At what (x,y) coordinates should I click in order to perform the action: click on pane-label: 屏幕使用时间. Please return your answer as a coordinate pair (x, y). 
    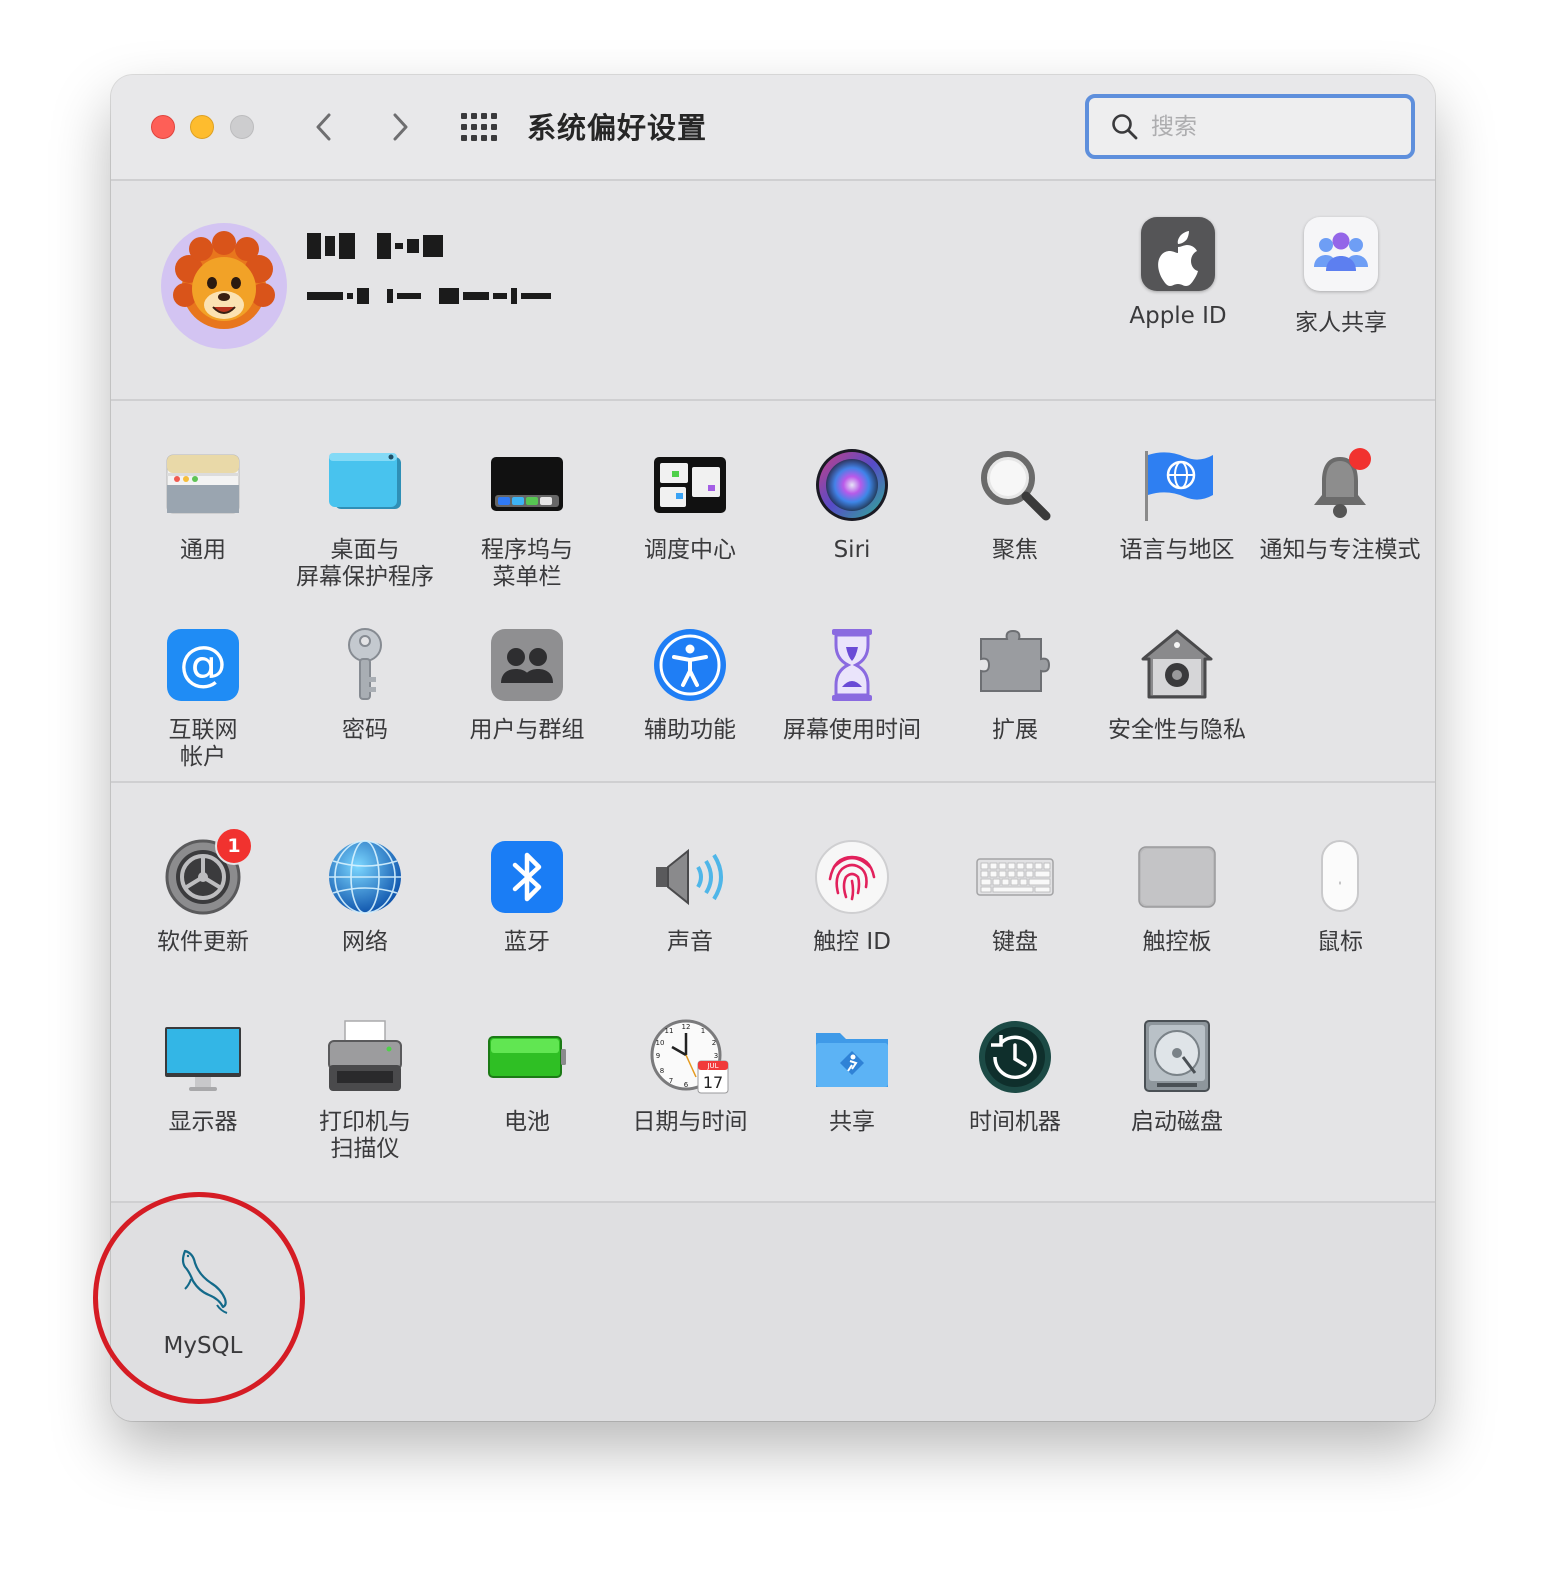
    Looking at the image, I should click on (852, 730).